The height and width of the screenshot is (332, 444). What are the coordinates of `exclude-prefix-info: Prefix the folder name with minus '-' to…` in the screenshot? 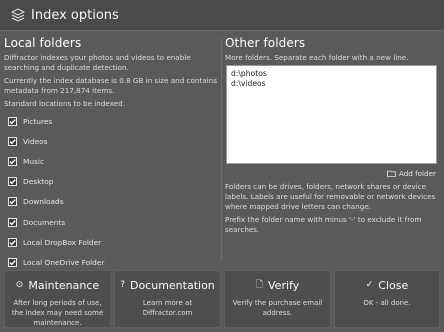 It's located at (323, 224).